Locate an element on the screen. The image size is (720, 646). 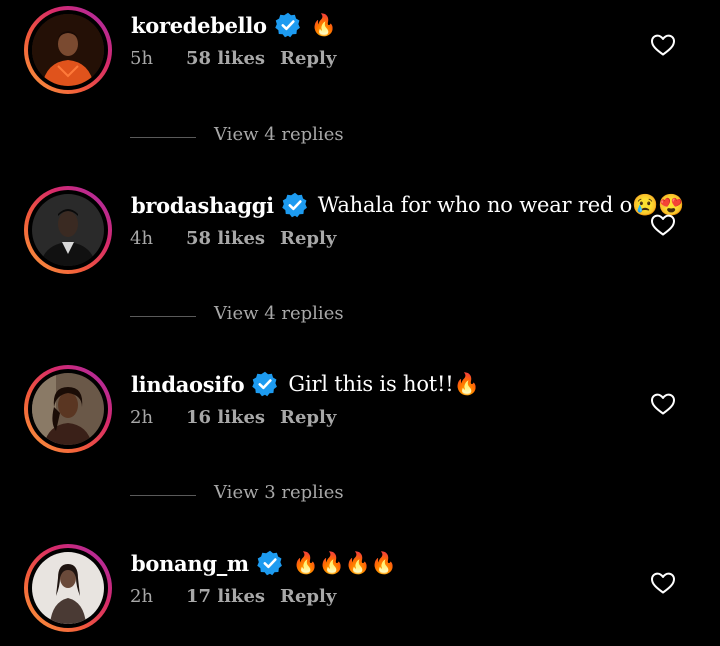
username: bonang_m is located at coordinates (190, 563).